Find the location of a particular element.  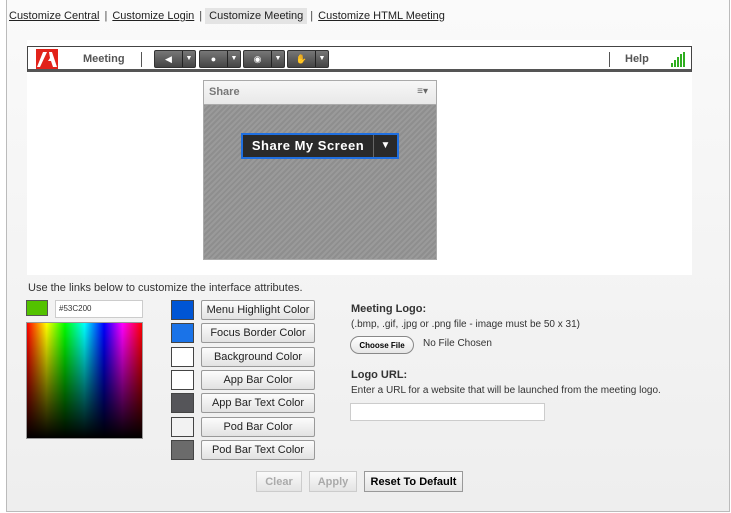

microphone-button: ● ▼ is located at coordinates (220, 59).